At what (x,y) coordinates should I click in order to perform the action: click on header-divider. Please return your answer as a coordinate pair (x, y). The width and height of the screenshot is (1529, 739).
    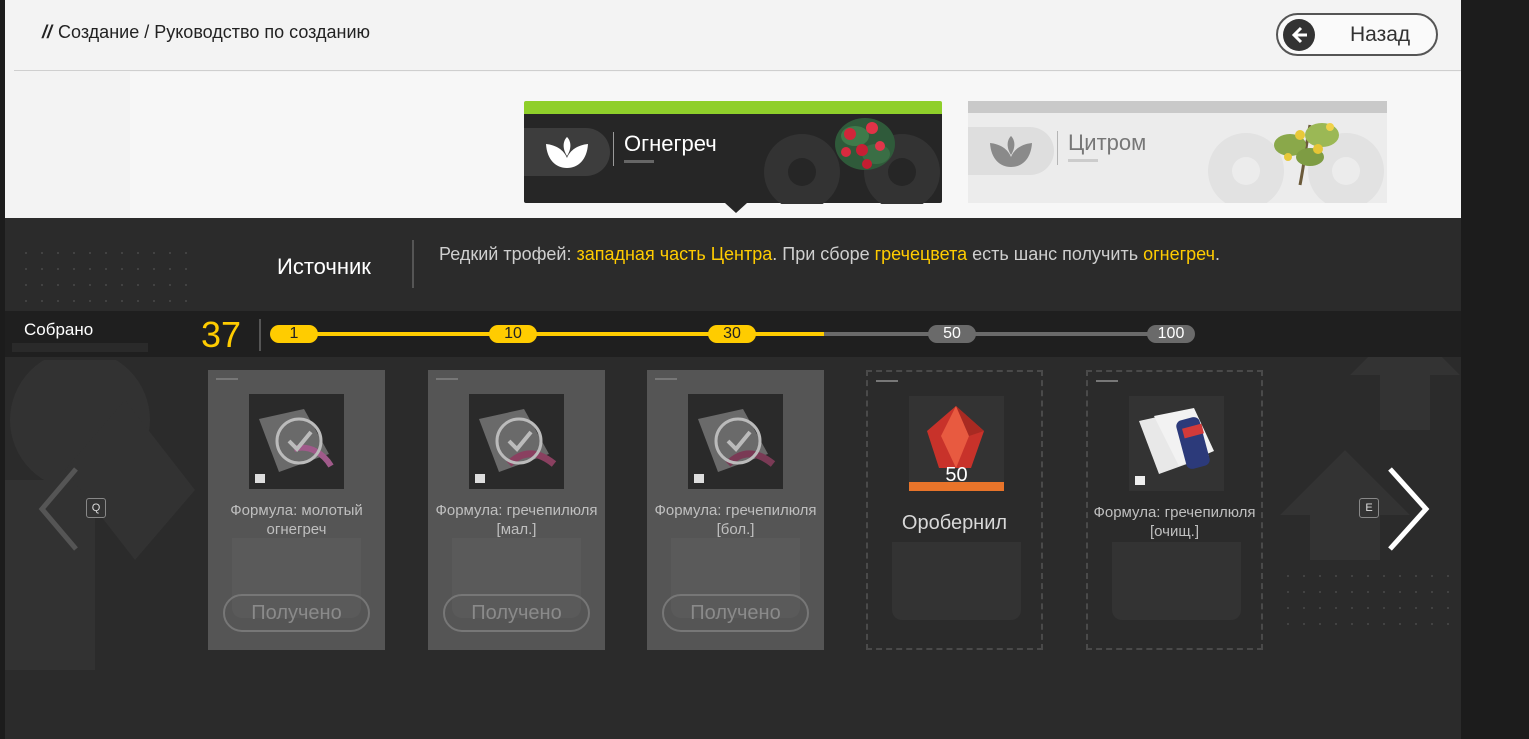
    Looking at the image, I should click on (737, 70).